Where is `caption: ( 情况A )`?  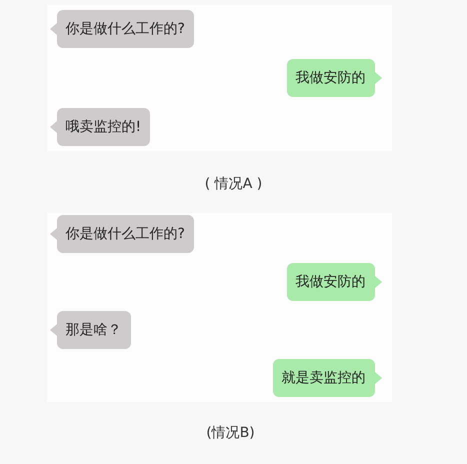
caption: ( 情况A ) is located at coordinates (233, 184).